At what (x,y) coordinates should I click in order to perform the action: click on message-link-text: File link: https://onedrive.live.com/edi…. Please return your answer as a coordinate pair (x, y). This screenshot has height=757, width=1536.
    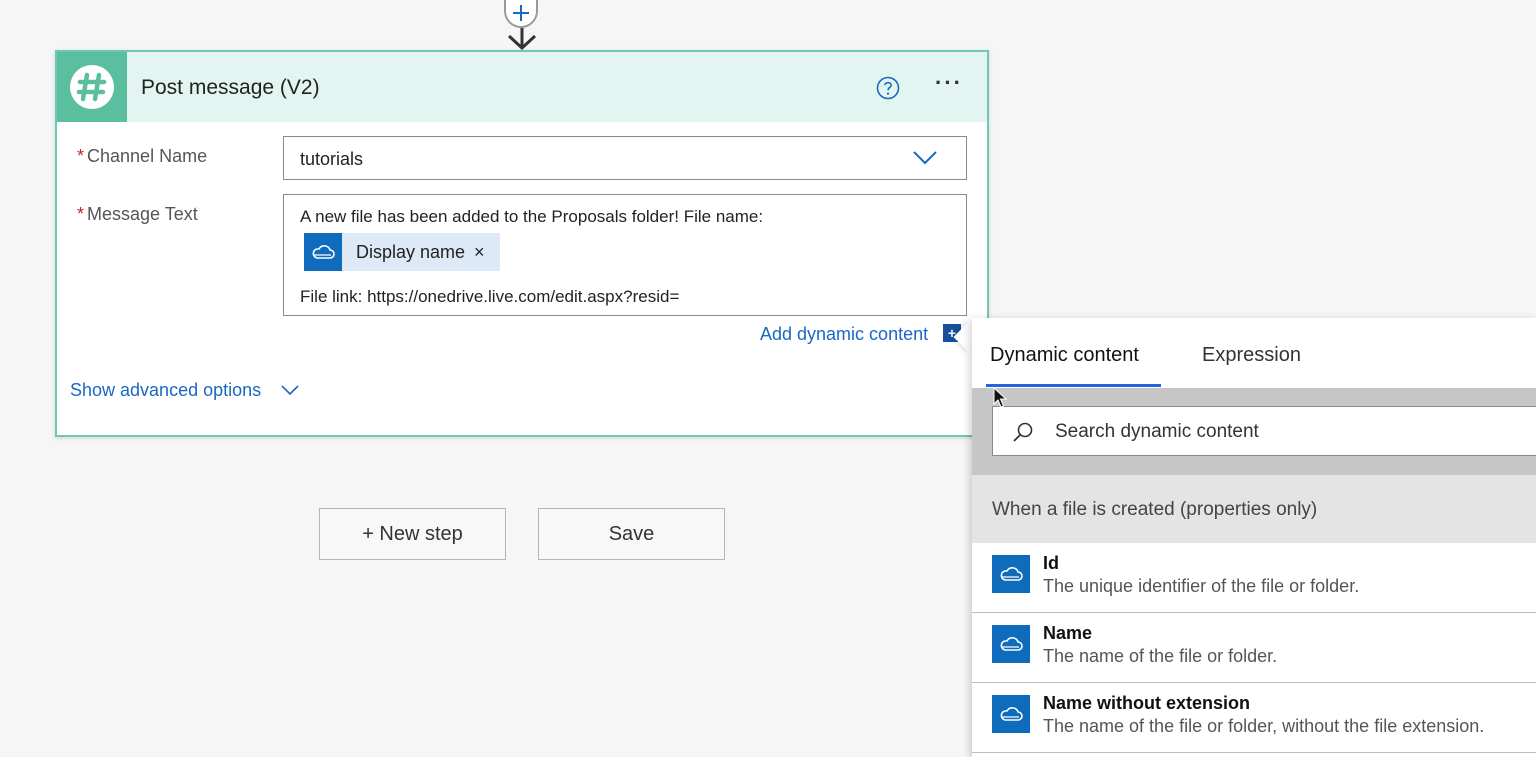
    Looking at the image, I should click on (490, 296).